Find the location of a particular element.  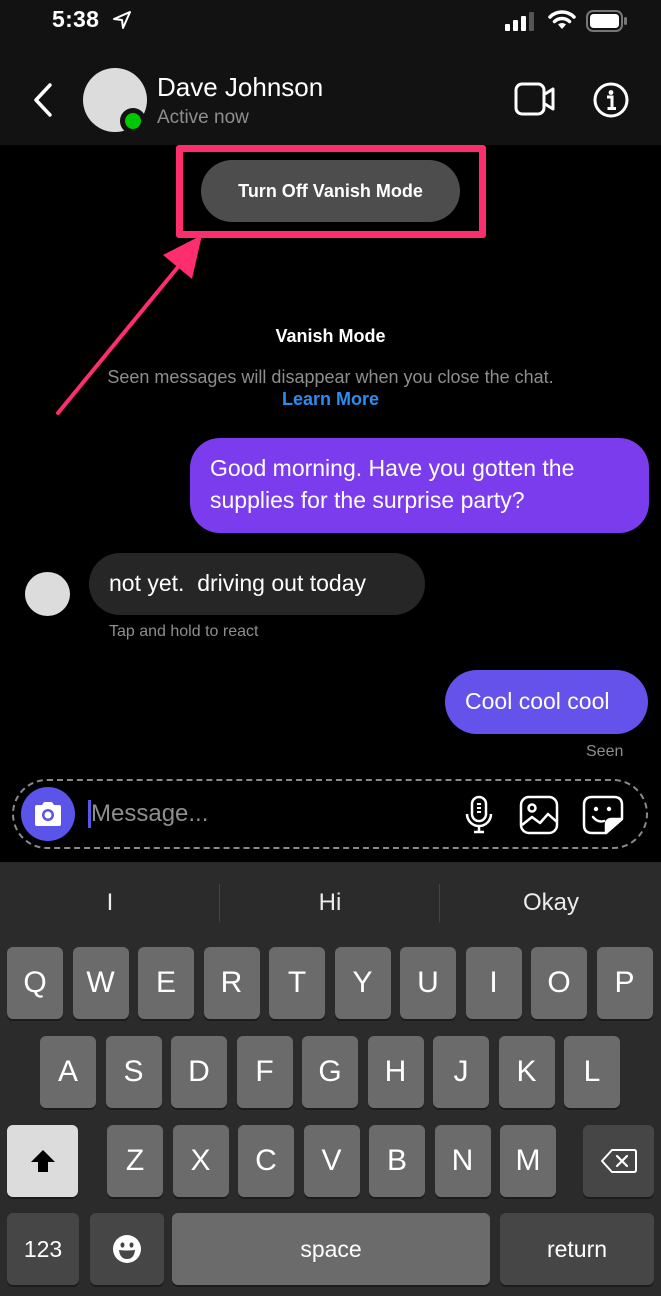

contact-name: Dave Johnson is located at coordinates (240, 87).